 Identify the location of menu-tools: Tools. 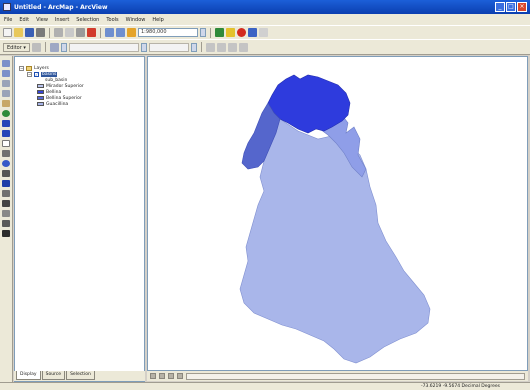
(112, 20).